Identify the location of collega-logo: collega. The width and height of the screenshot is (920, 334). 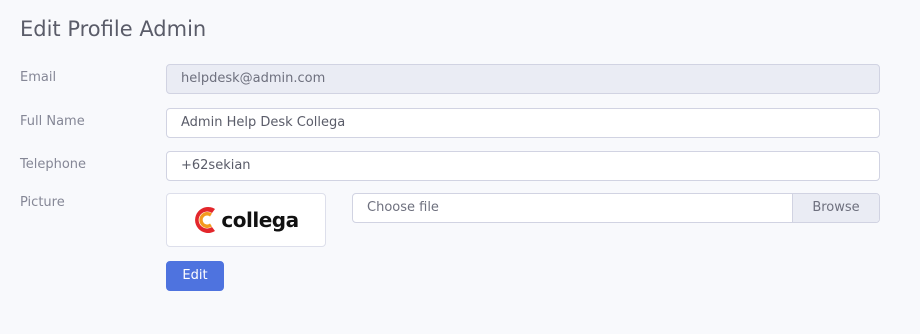
(246, 220).